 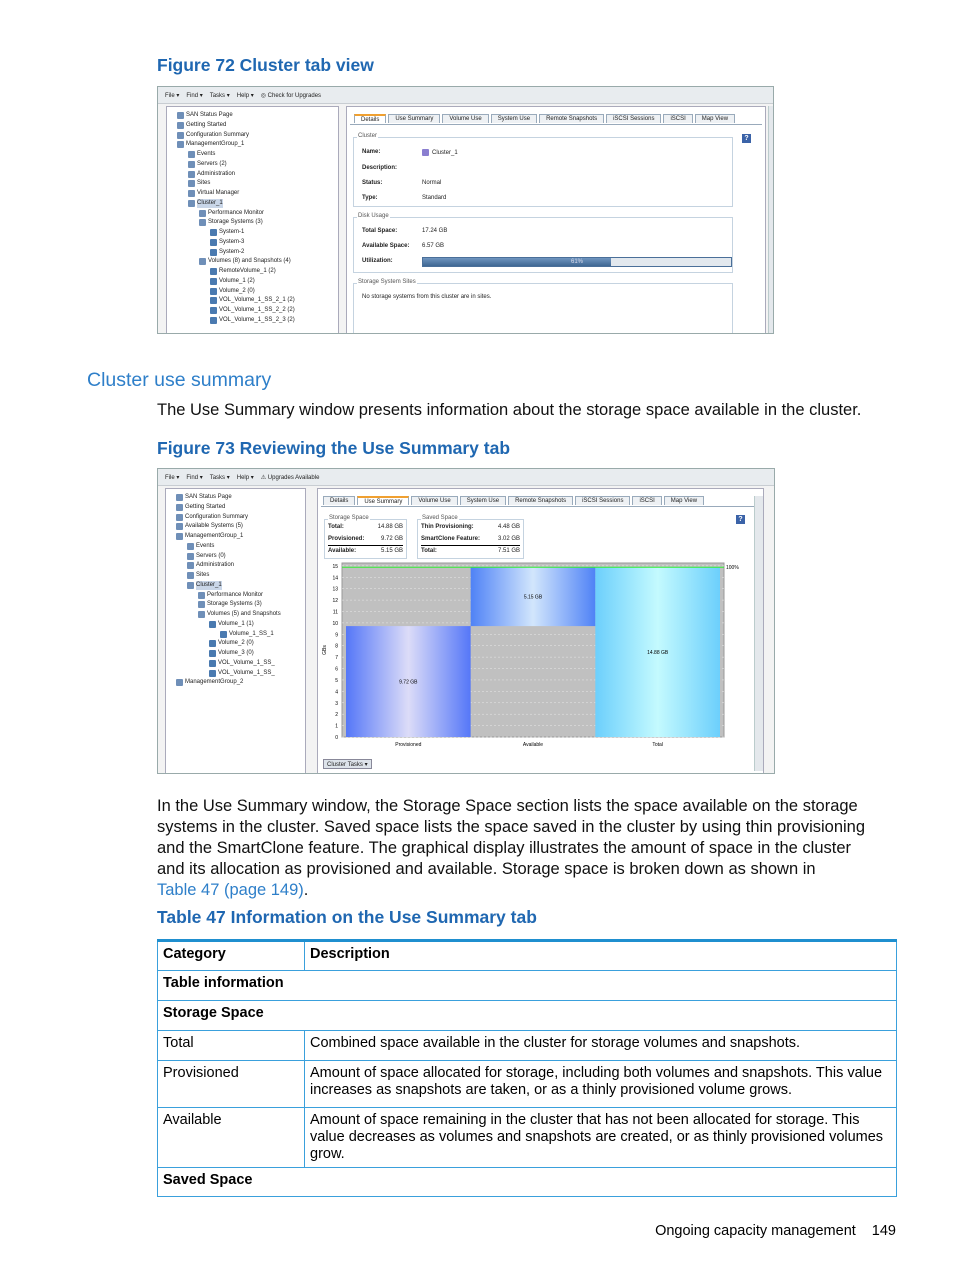 I want to click on tree-item-label: Volumes (8) and Snapshots (4), so click(x=249, y=261).